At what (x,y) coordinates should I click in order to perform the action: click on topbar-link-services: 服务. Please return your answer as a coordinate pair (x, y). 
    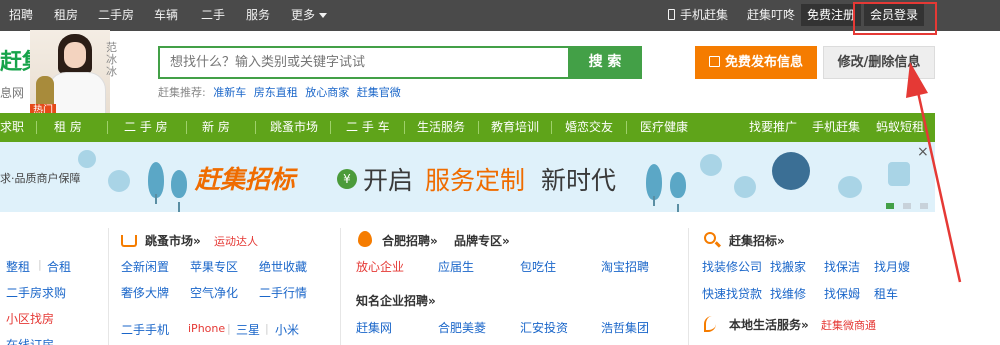
    Looking at the image, I should click on (258, 15).